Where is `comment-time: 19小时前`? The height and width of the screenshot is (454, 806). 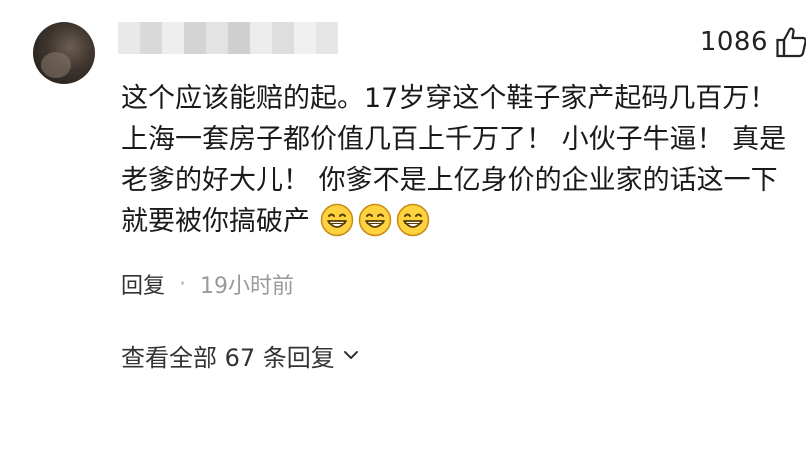 comment-time: 19小时前 is located at coordinates (247, 286).